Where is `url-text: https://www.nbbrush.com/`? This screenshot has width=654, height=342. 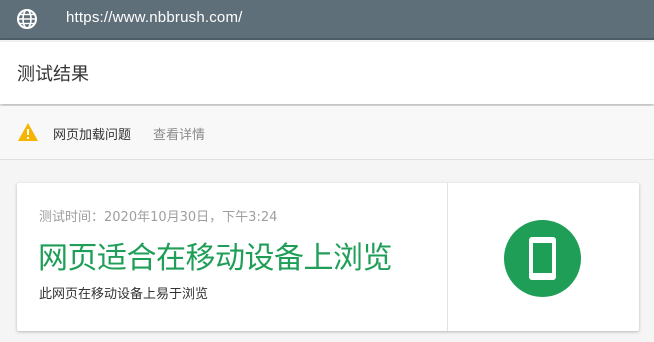
url-text: https://www.nbbrush.com/ is located at coordinates (154, 17).